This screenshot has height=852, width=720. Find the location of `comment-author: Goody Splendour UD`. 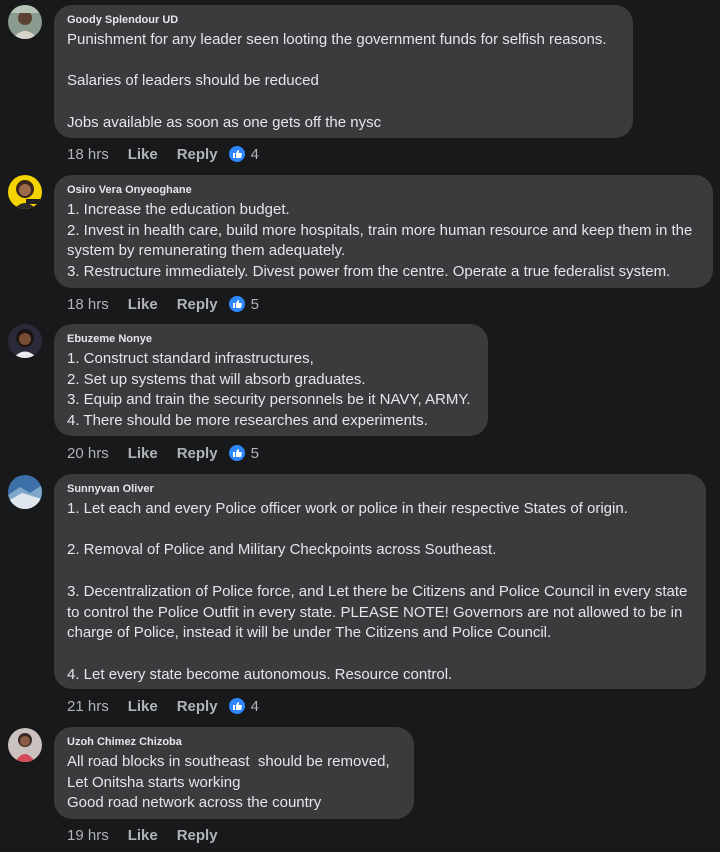

comment-author: Goody Splendour UD is located at coordinates (344, 20).